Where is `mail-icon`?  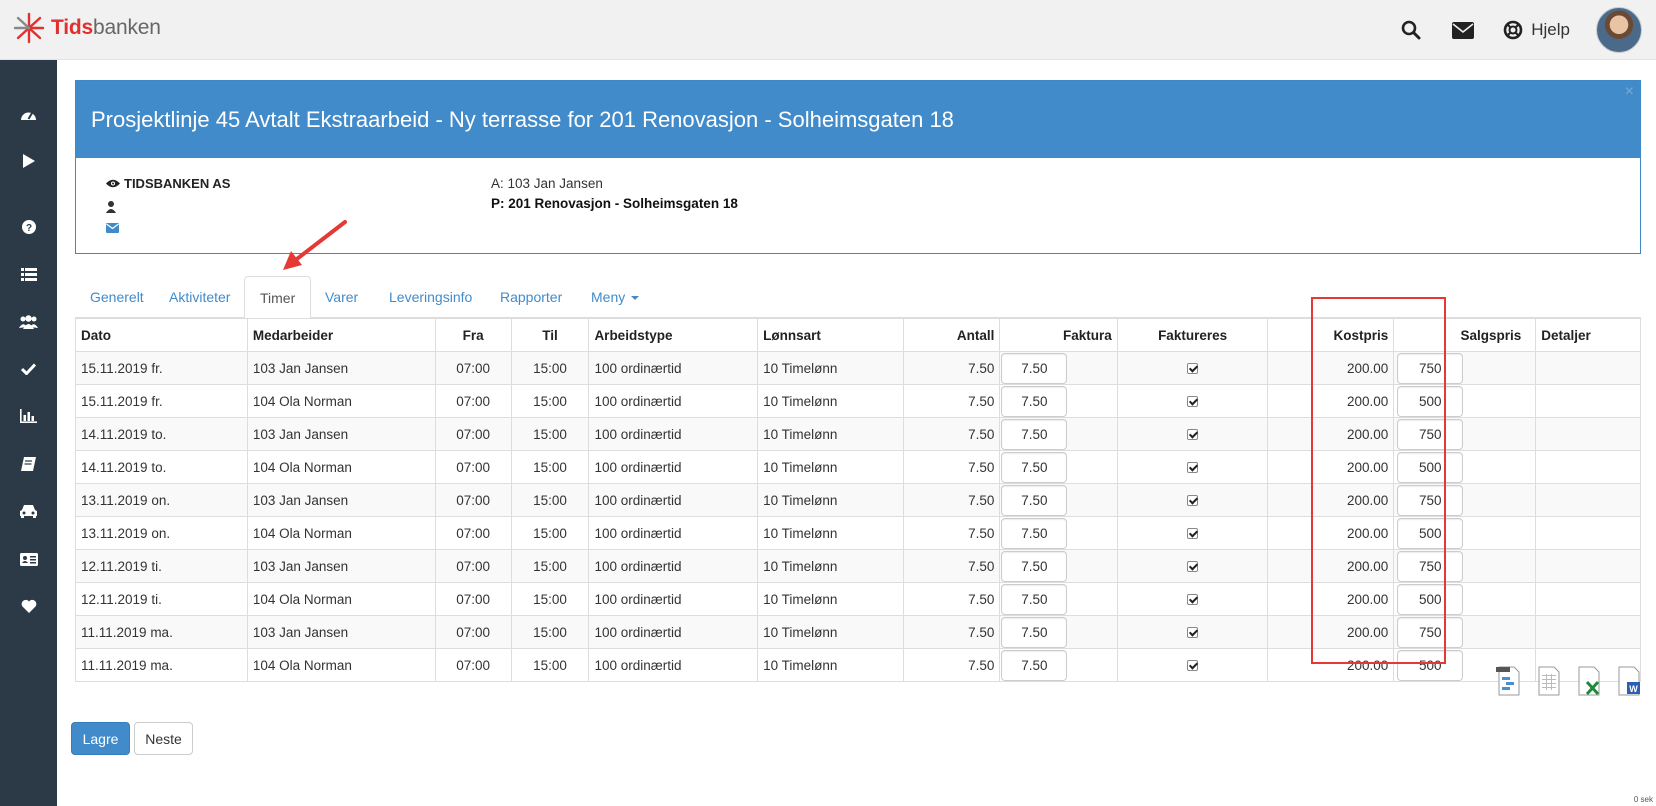 mail-icon is located at coordinates (1463, 30).